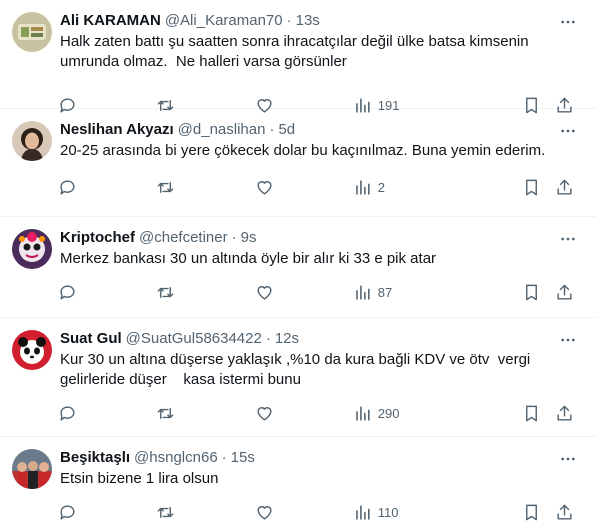 The height and width of the screenshot is (531, 596). Describe the element at coordinates (320, 457) in the screenshot. I see `tweet-header: Beşiktaşlı @hsnglcn66 · 15s` at that location.